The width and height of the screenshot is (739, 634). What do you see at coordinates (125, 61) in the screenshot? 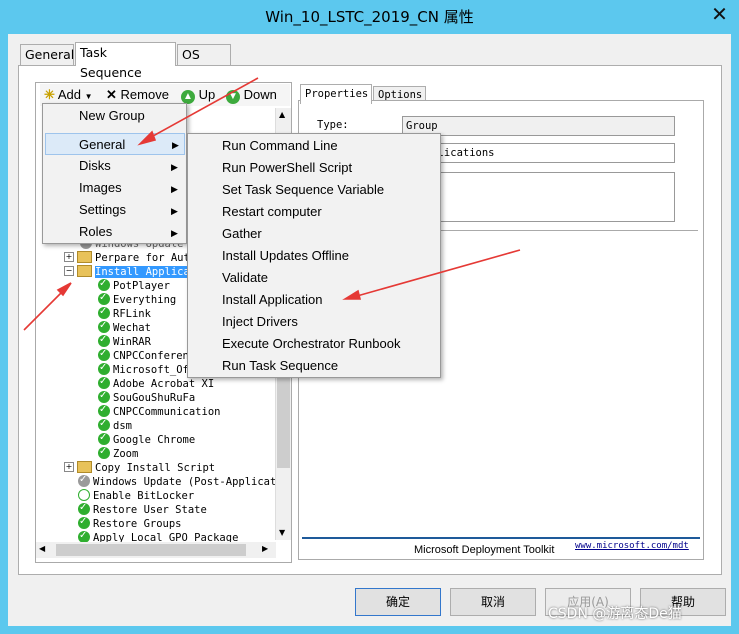
I see `tab-task-sequence: Task Sequence` at bounding box center [125, 61].